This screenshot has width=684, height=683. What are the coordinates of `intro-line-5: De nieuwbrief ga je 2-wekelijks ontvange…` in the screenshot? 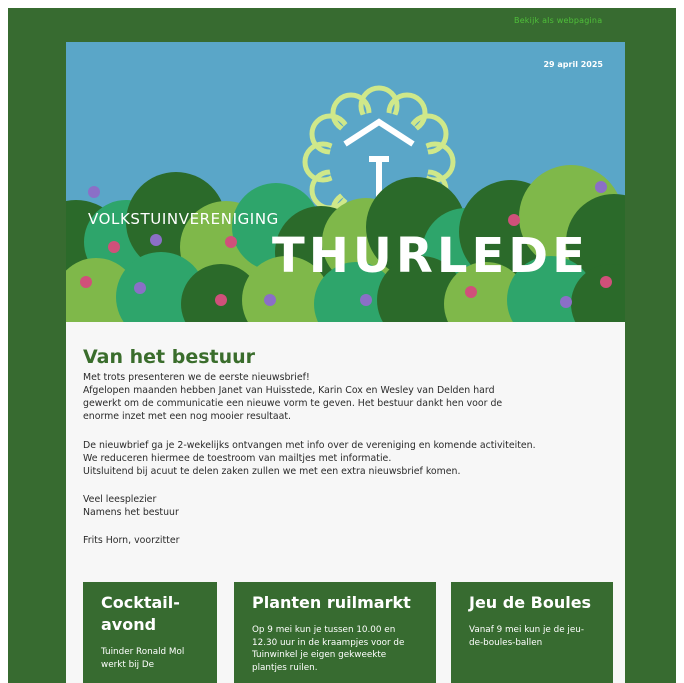 It's located at (309, 445).